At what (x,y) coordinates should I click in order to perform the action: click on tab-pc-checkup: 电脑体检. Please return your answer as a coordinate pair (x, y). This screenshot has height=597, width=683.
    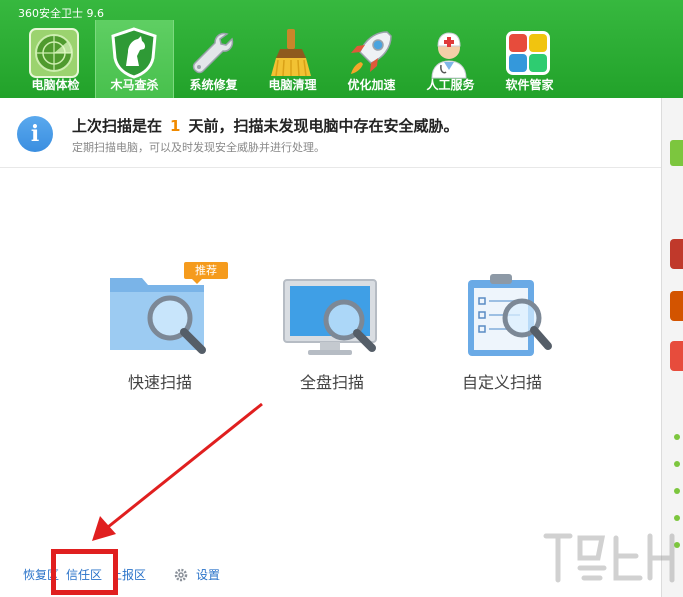
    Looking at the image, I should click on (55, 59).